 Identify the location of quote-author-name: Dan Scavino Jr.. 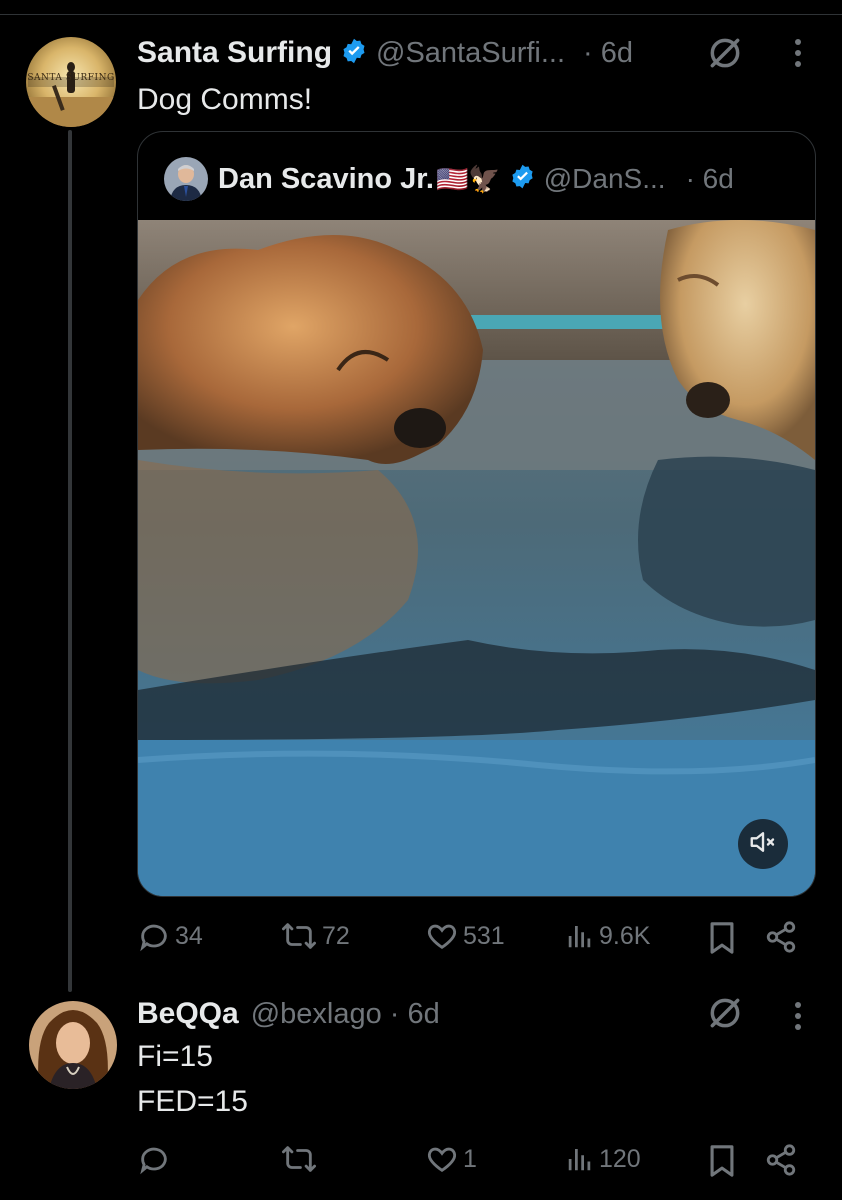
(326, 179).